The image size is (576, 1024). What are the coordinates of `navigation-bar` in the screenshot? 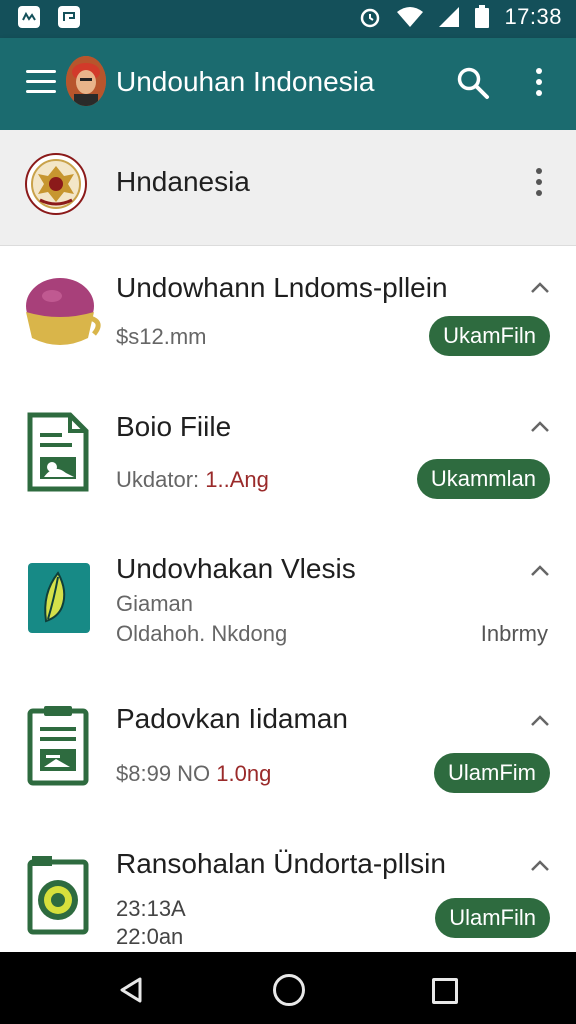 It's located at (288, 988).